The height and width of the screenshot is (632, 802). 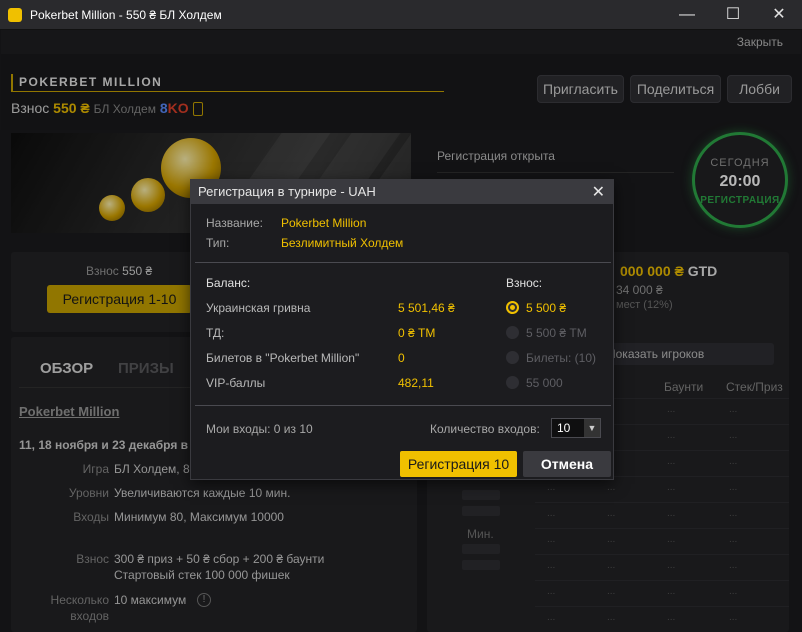 What do you see at coordinates (687, 15) in the screenshot?
I see `minimize-button: —` at bounding box center [687, 15].